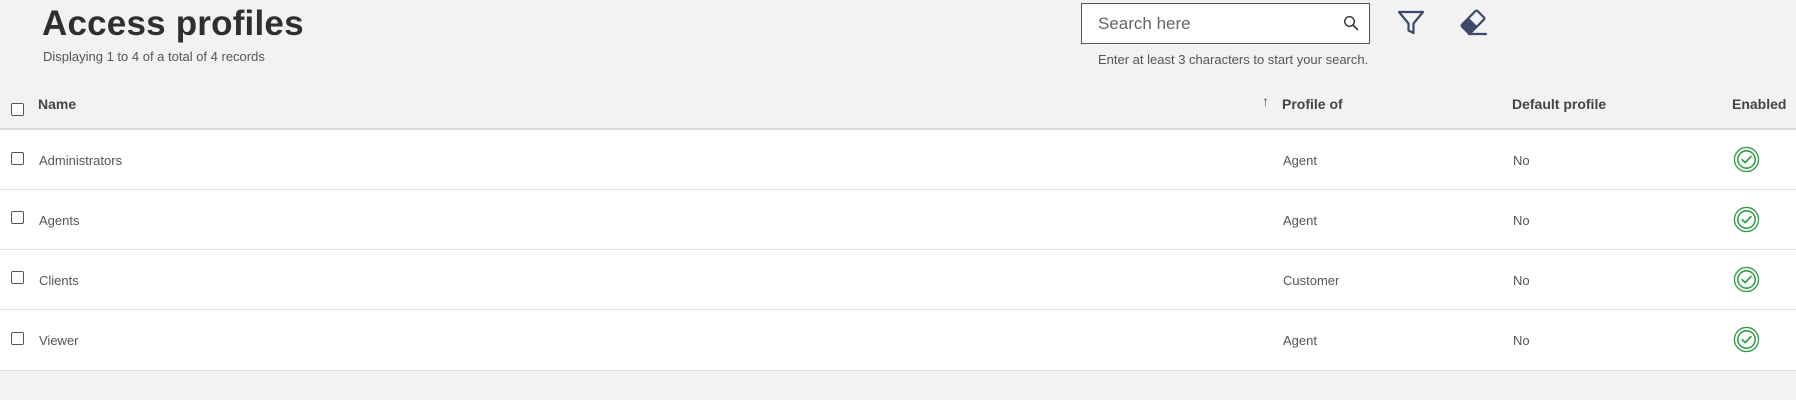  What do you see at coordinates (1411, 23) in the screenshot?
I see `filter-icon` at bounding box center [1411, 23].